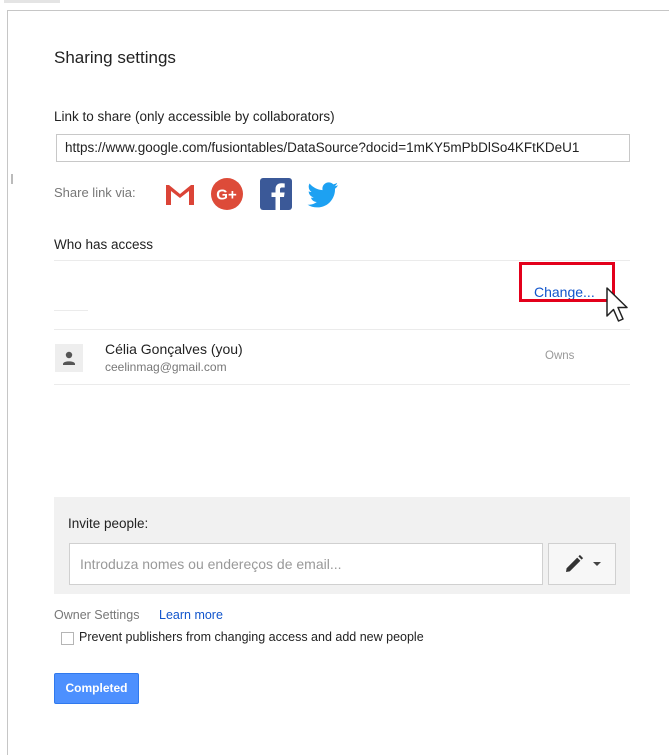 The width and height of the screenshot is (669, 755). Describe the element at coordinates (180, 194) in the screenshot. I see `gmail-icon` at that location.